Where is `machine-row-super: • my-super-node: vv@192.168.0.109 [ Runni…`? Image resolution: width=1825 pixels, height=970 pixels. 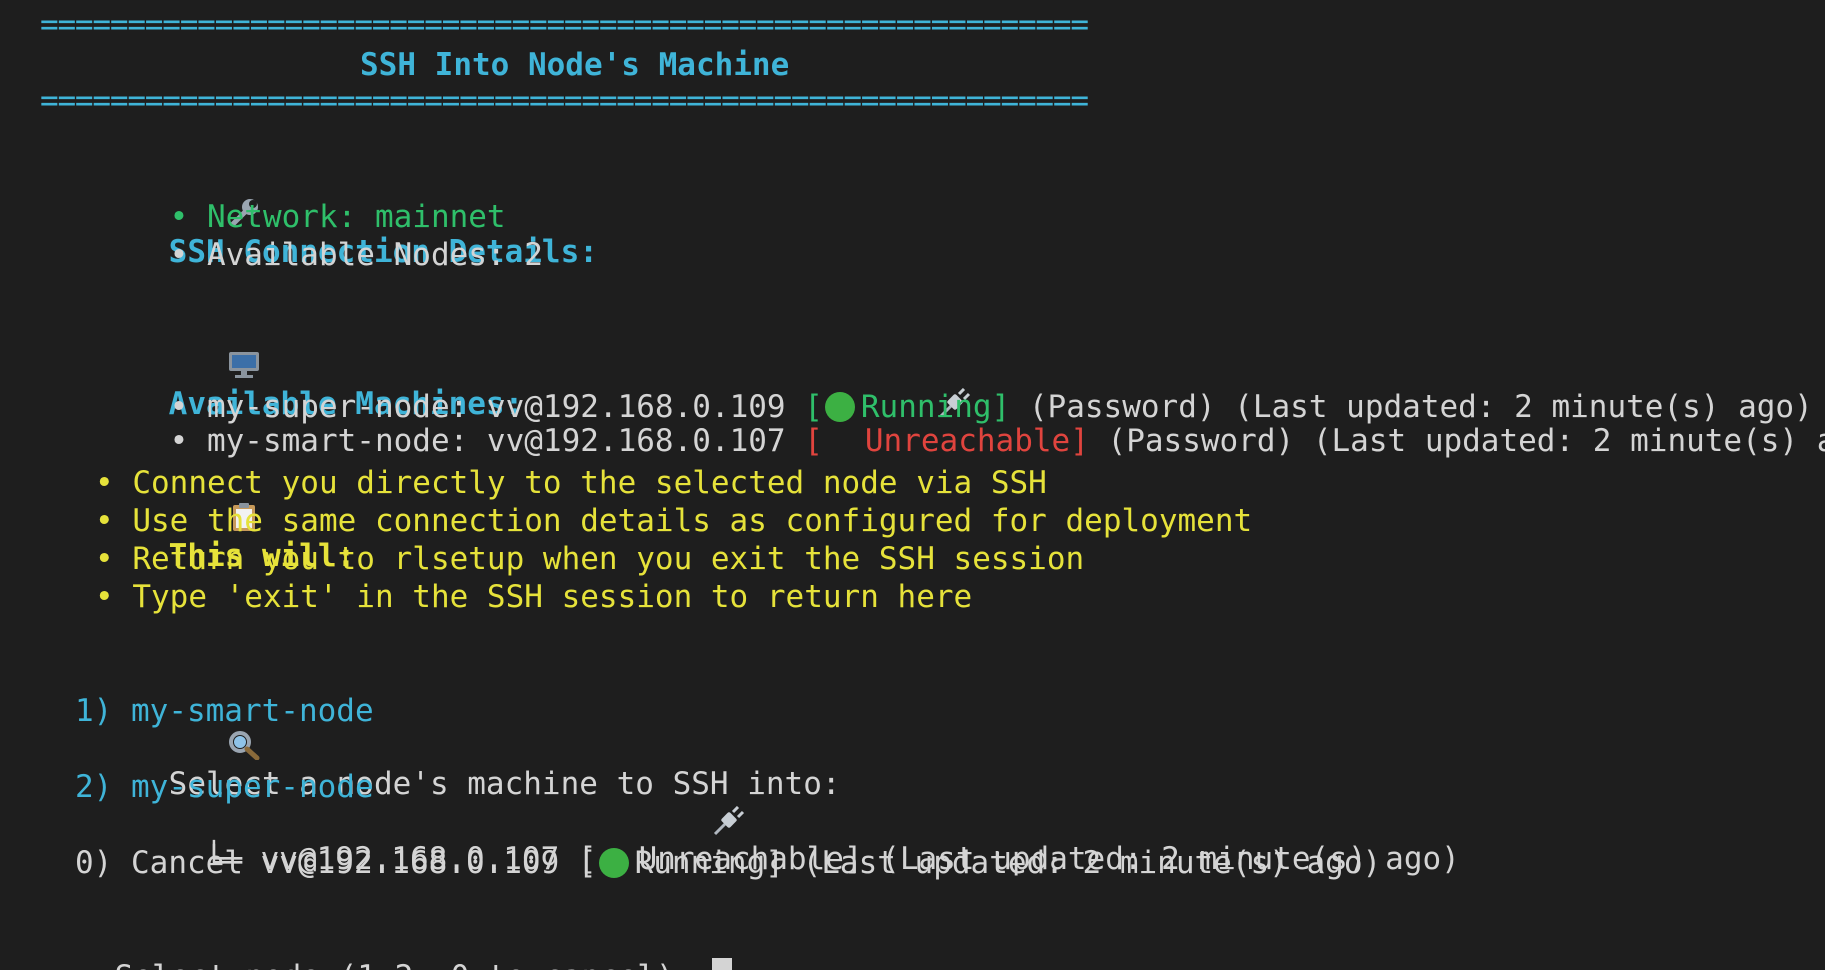
machine-row-super: • my-super-node: vv@192.168.0.109 [ Runni… is located at coordinates (954, 387).